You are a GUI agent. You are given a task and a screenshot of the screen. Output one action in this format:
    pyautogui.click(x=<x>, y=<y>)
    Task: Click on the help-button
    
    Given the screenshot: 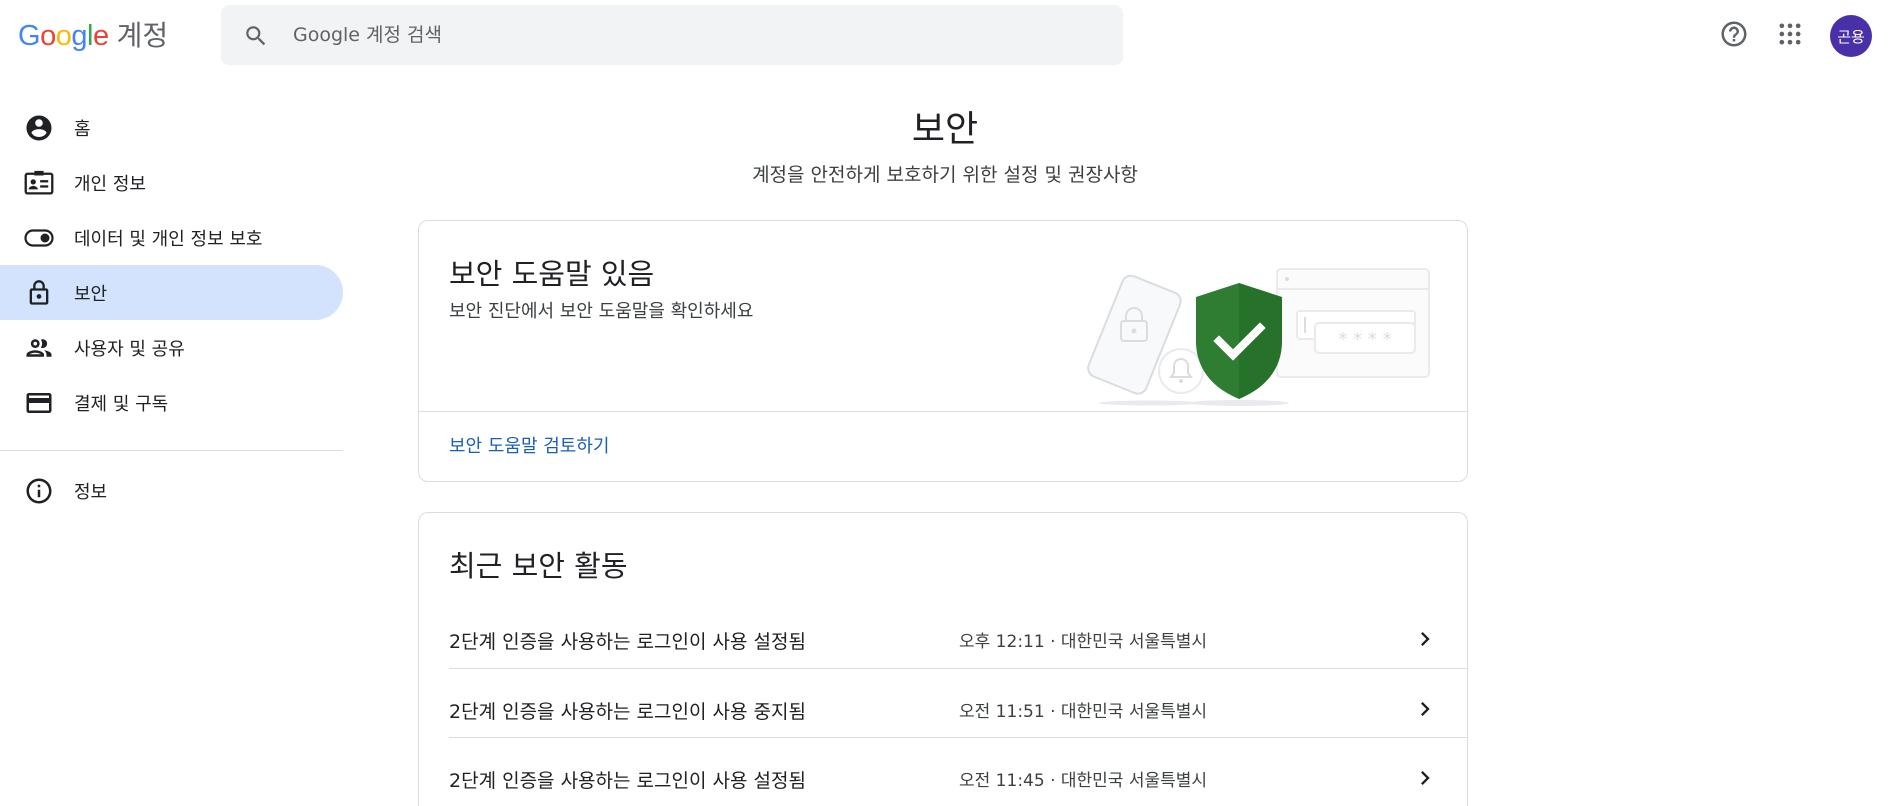 What is the action you would take?
    pyautogui.click(x=1734, y=34)
    